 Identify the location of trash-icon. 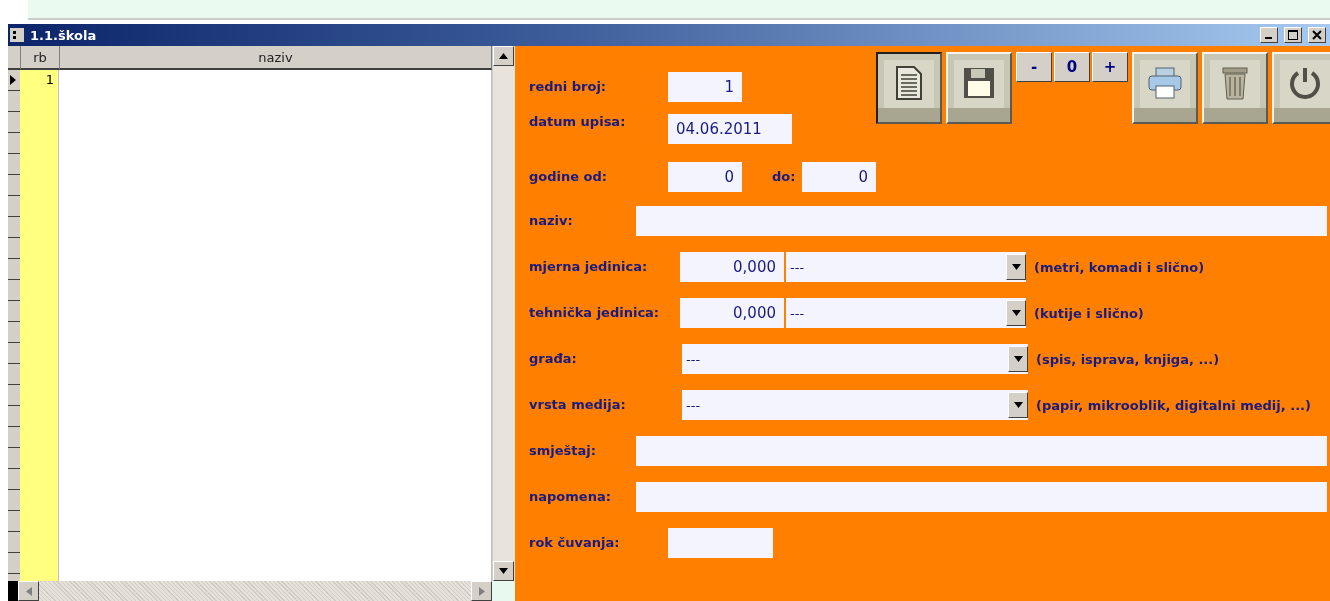
(1235, 83).